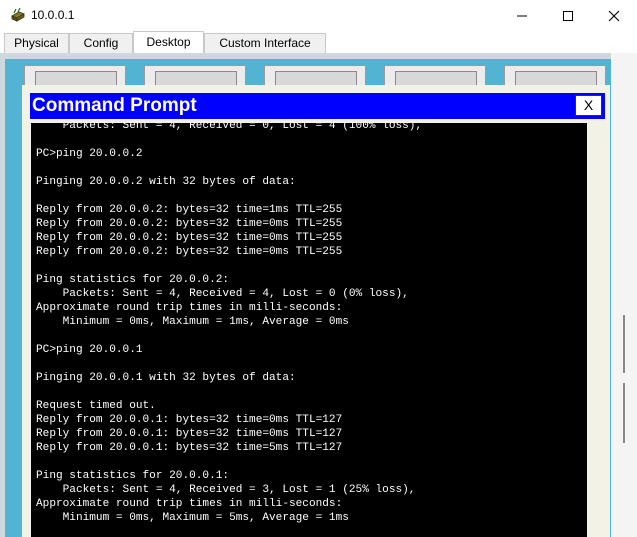  I want to click on tab-desktop: Desktop, so click(168, 42).